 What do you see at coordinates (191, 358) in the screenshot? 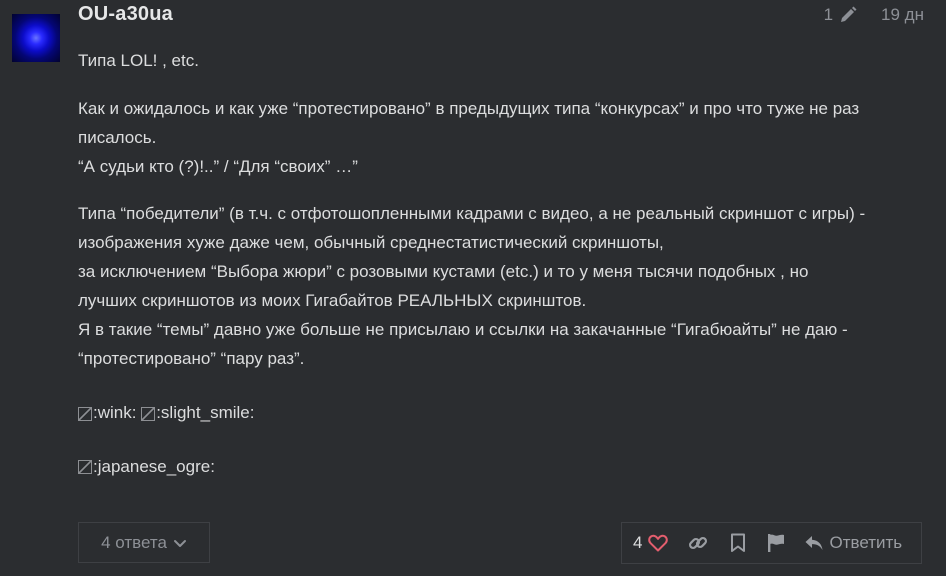
I see `text-line: “протестировано” “пару раз”.` at bounding box center [191, 358].